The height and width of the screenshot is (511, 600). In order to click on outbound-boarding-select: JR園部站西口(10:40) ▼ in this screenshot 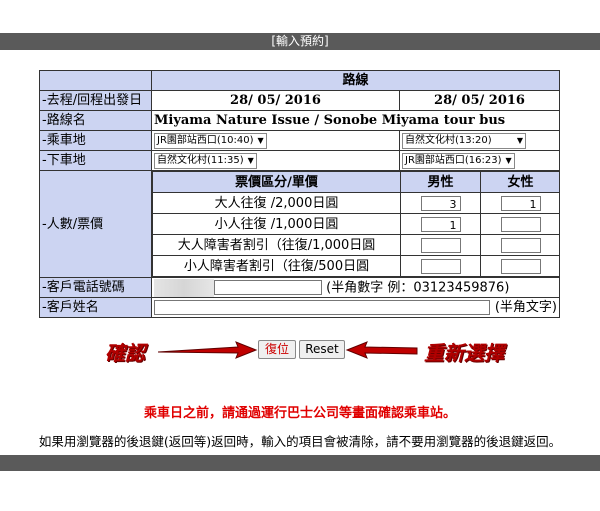, I will do `click(210, 140)`.